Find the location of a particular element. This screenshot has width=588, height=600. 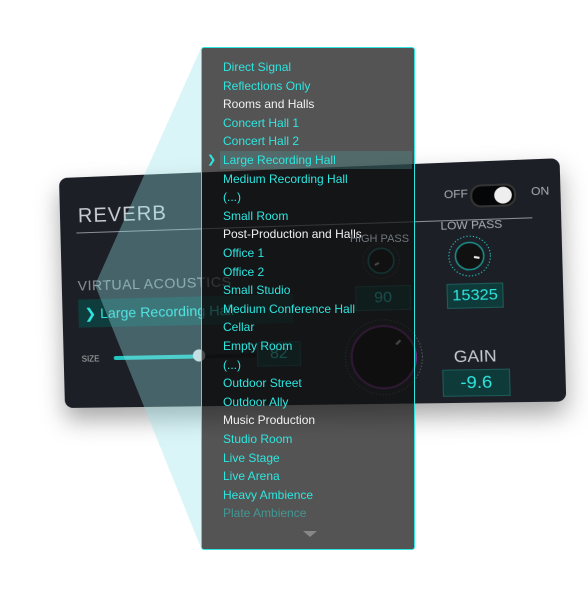

scroll-down-arrow-icon is located at coordinates (310, 534).